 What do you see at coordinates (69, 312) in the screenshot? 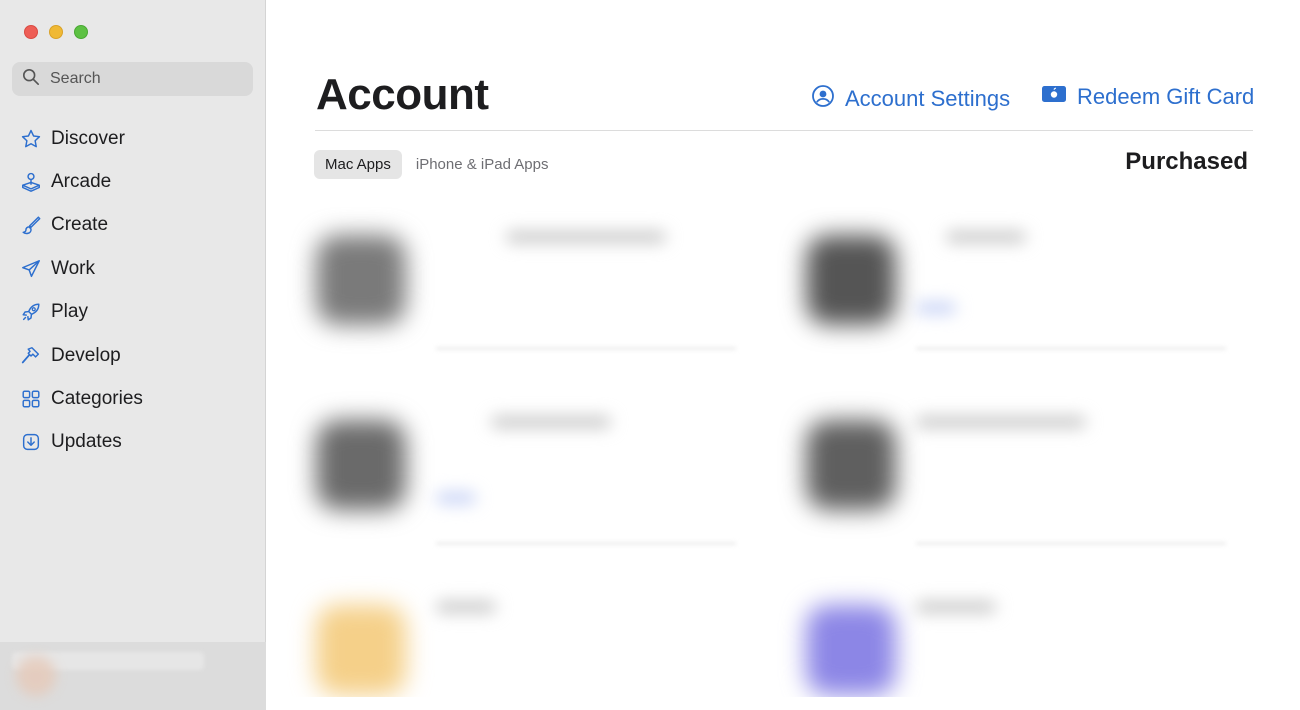
I see `sidebar-item-label: Play` at bounding box center [69, 312].